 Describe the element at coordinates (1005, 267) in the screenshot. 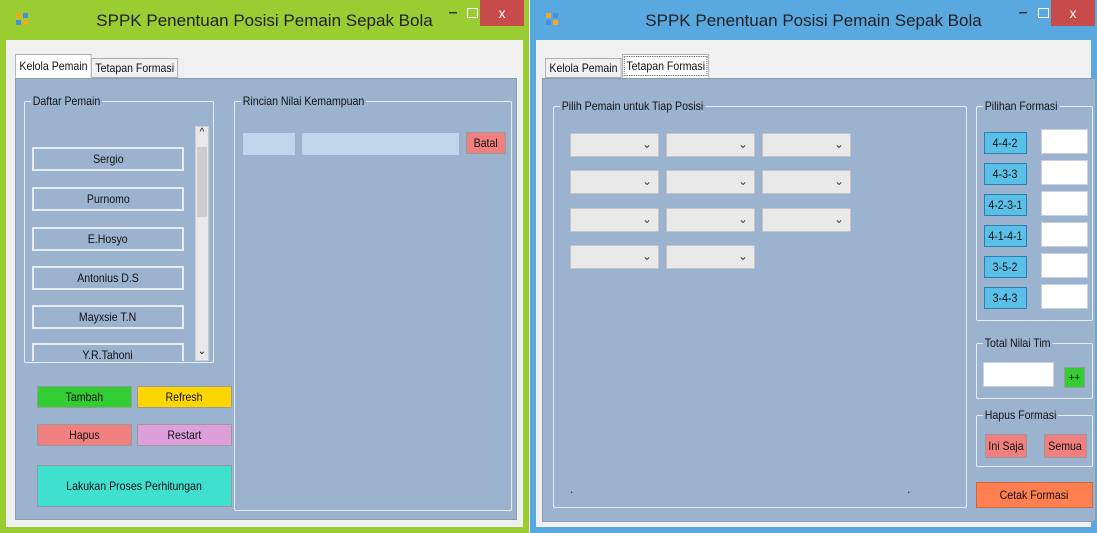

I see `formasi-3-5-2-button: 3-5-2` at that location.